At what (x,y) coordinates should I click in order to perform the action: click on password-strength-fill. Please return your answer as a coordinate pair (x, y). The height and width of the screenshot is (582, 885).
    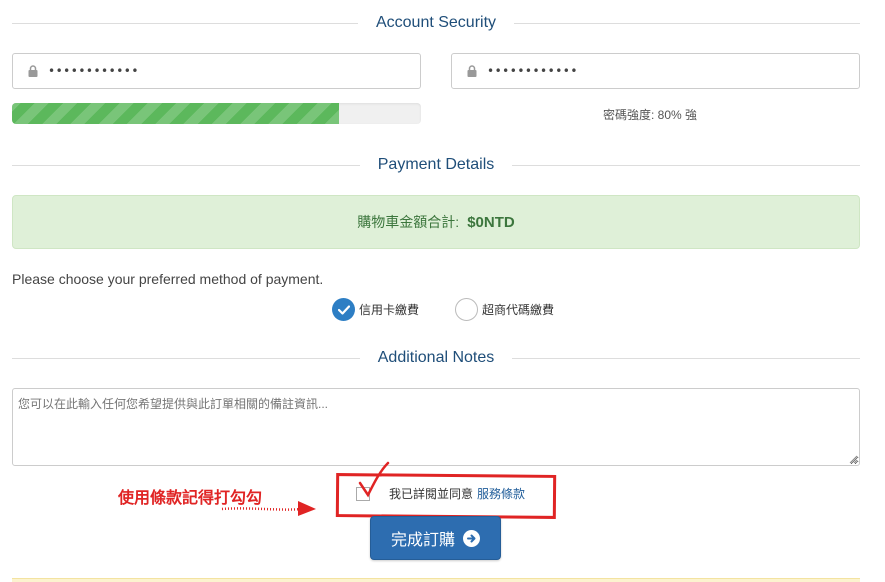
    Looking at the image, I should click on (176, 113).